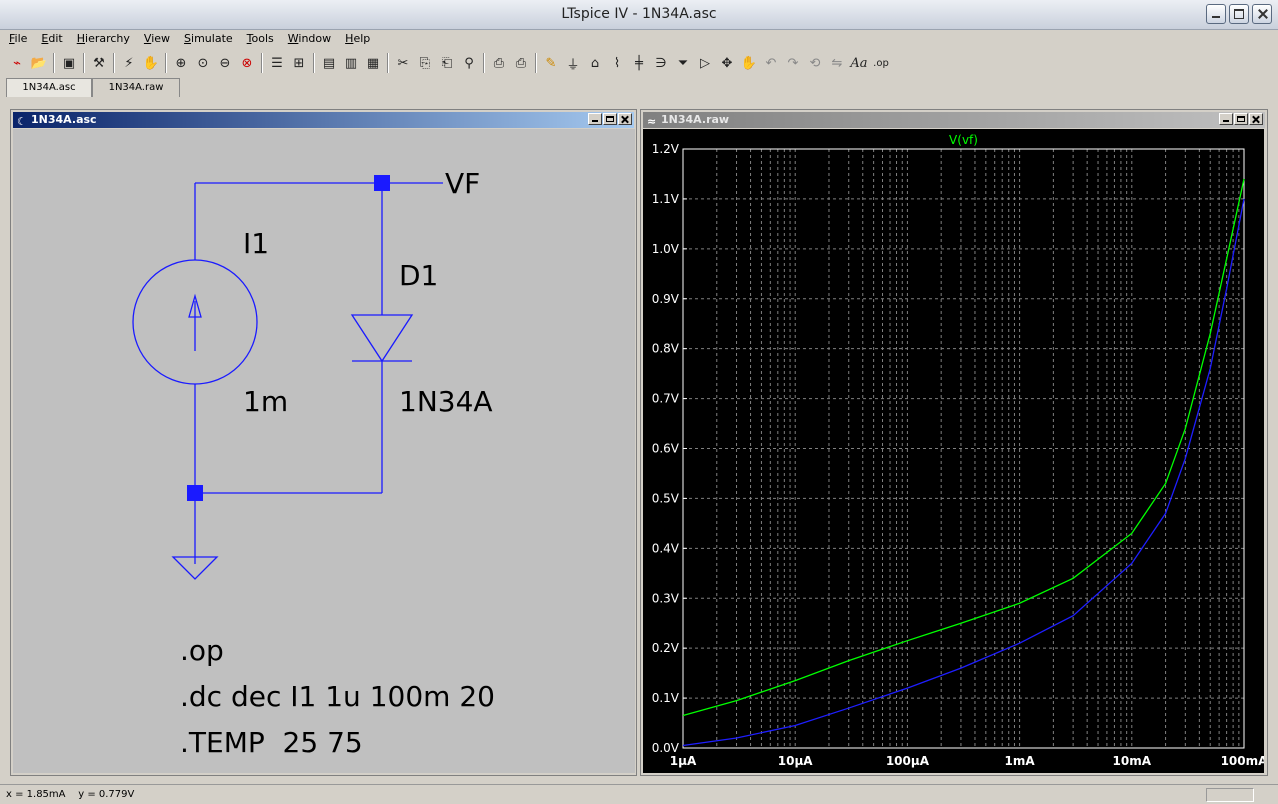 This screenshot has height=804, width=1278. What do you see at coordinates (666, 349) in the screenshot?
I see `y-tick-label: 0.8V` at bounding box center [666, 349].